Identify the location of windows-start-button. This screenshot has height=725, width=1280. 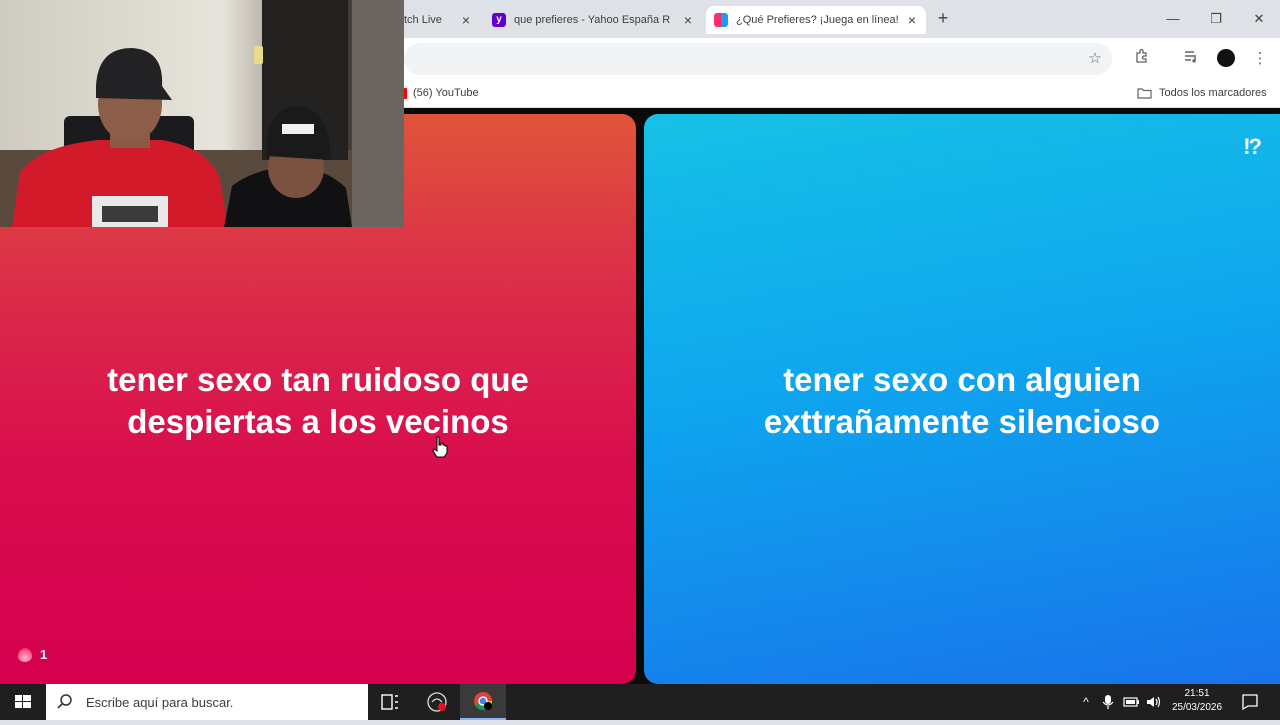
(23, 702).